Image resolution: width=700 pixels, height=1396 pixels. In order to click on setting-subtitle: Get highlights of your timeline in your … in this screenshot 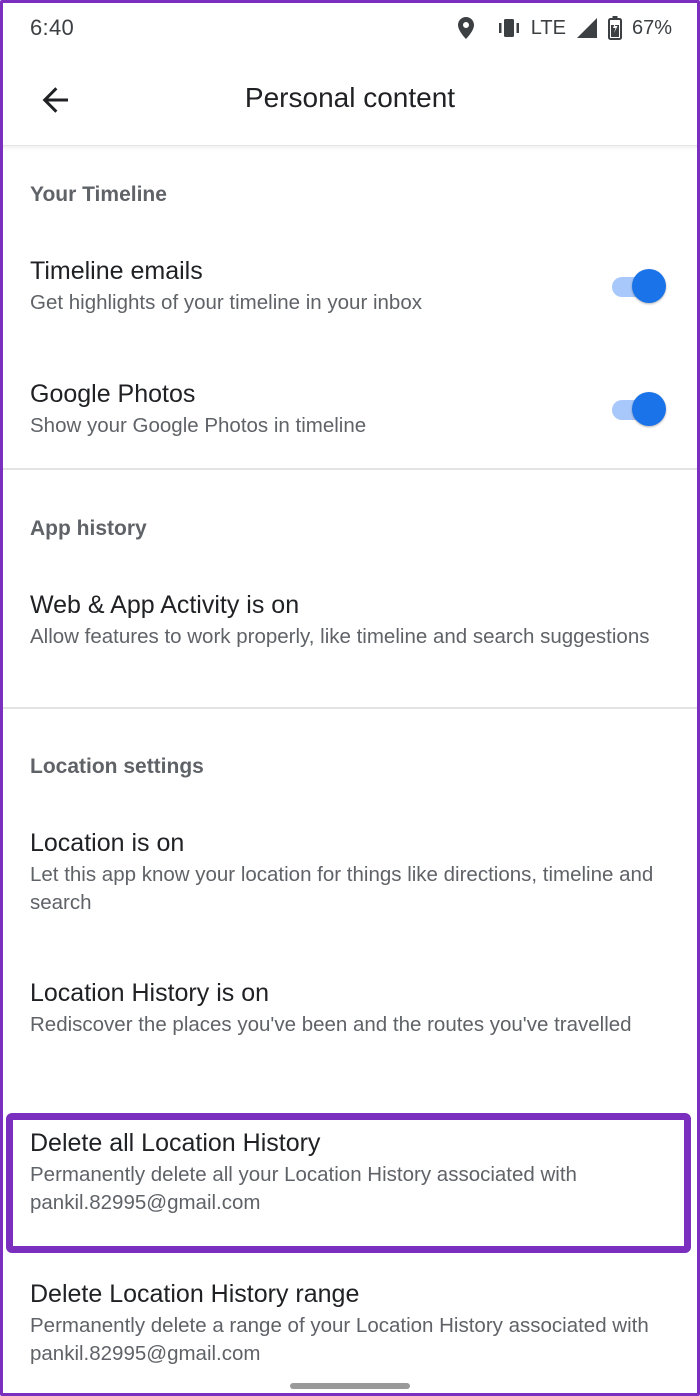, I will do `click(226, 302)`.